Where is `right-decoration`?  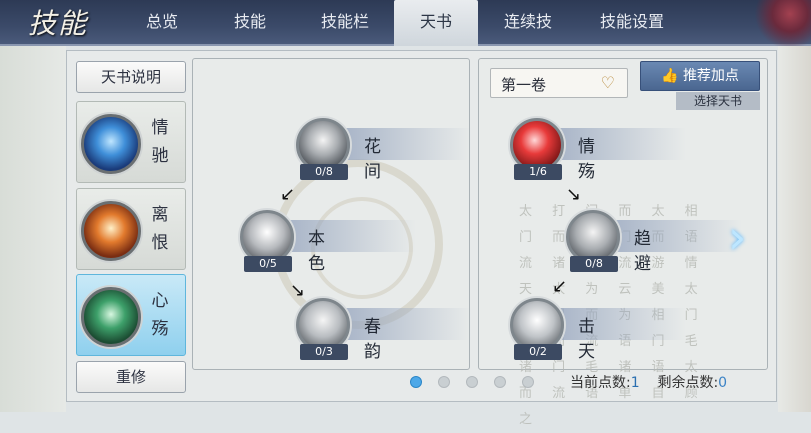 right-decoration is located at coordinates (794, 229).